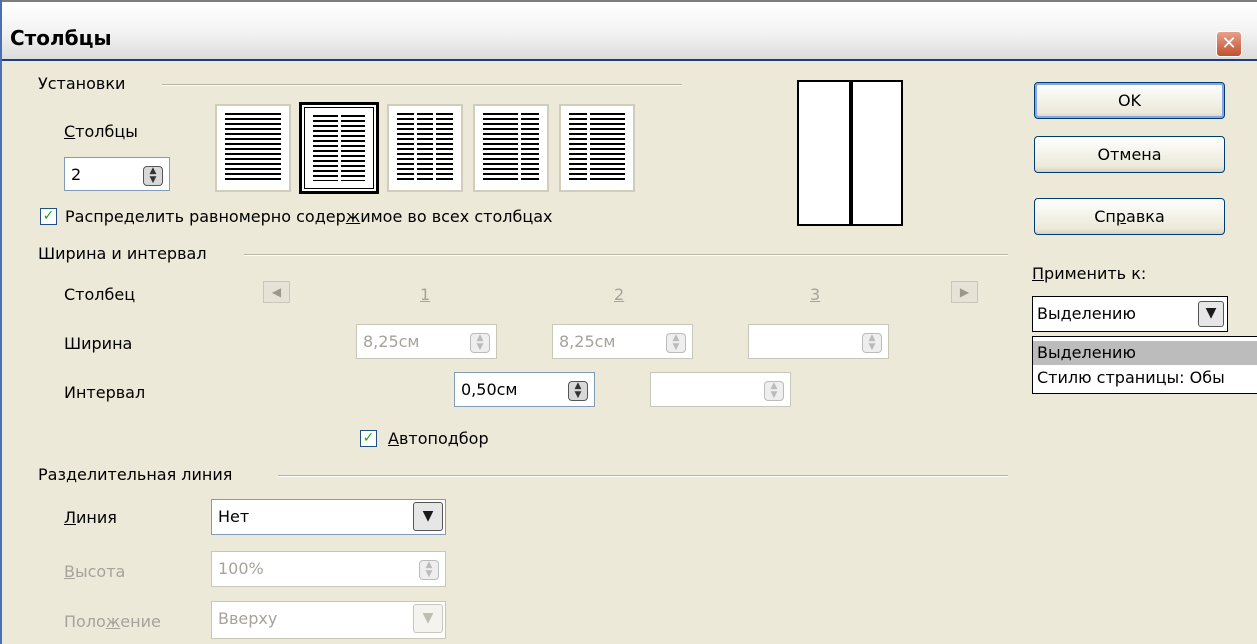 Image resolution: width=1257 pixels, height=644 pixels. What do you see at coordinates (425, 148) in the screenshot?
I see `layout-three-columns` at bounding box center [425, 148].